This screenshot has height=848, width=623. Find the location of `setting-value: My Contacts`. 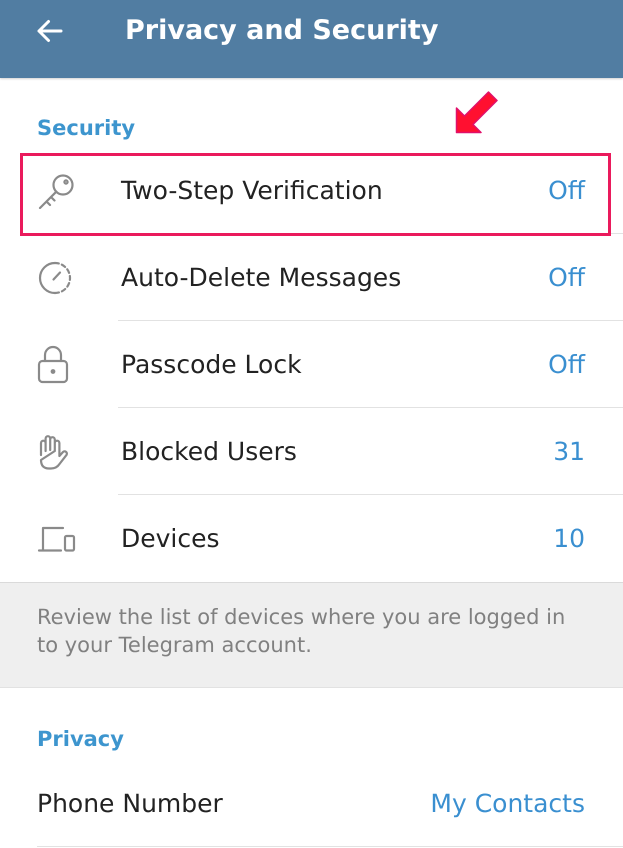

setting-value: My Contacts is located at coordinates (507, 803).